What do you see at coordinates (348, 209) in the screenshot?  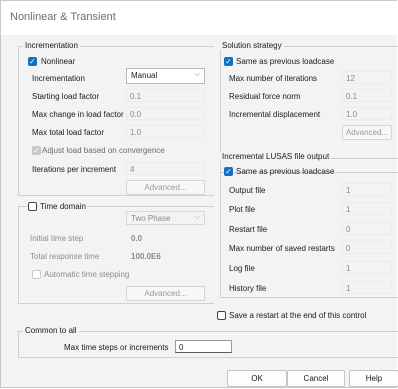 I see `plot-file-value: 1` at bounding box center [348, 209].